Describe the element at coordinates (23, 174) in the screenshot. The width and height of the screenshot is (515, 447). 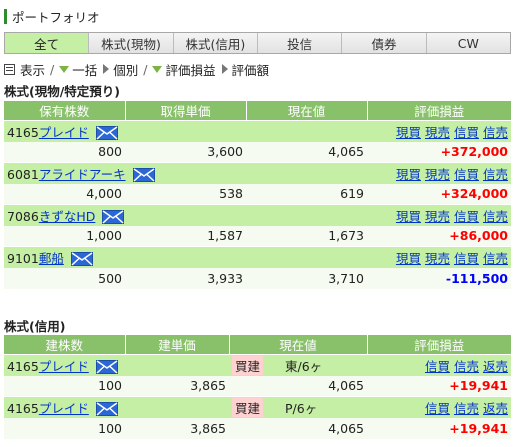
I see `stock-code: 6081` at that location.